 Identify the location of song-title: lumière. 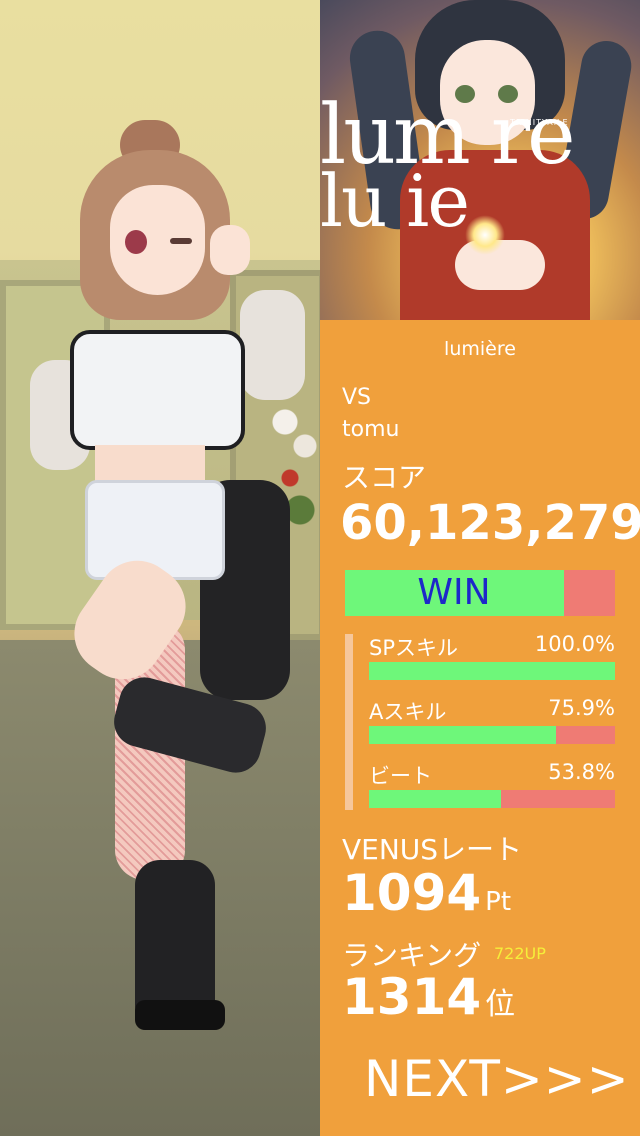
(480, 349).